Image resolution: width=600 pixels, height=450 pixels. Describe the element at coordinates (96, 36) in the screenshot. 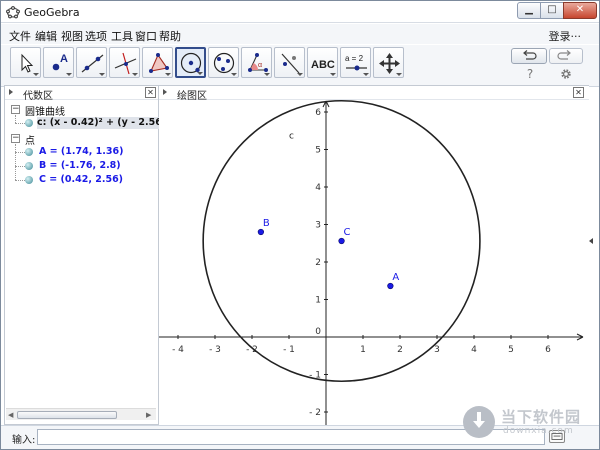

I see `menu-options: 选项` at that location.